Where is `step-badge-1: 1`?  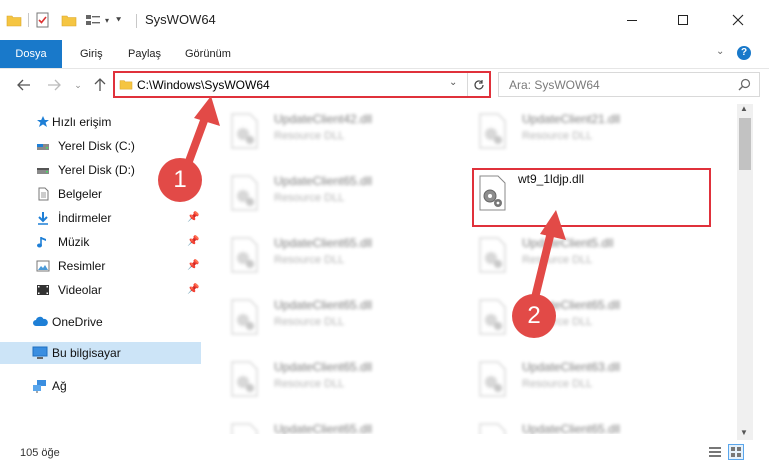
step-badge-1: 1 is located at coordinates (180, 180).